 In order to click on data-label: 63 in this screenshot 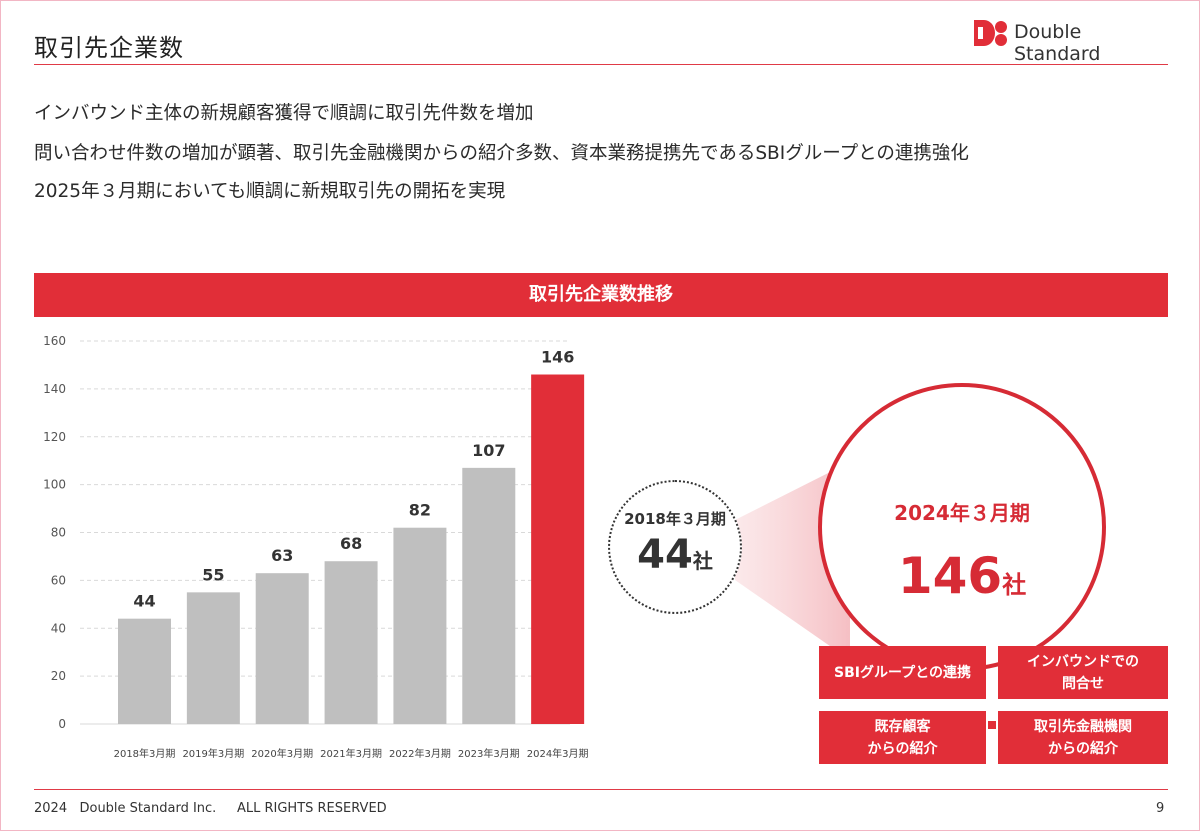, I will do `click(282, 555)`.